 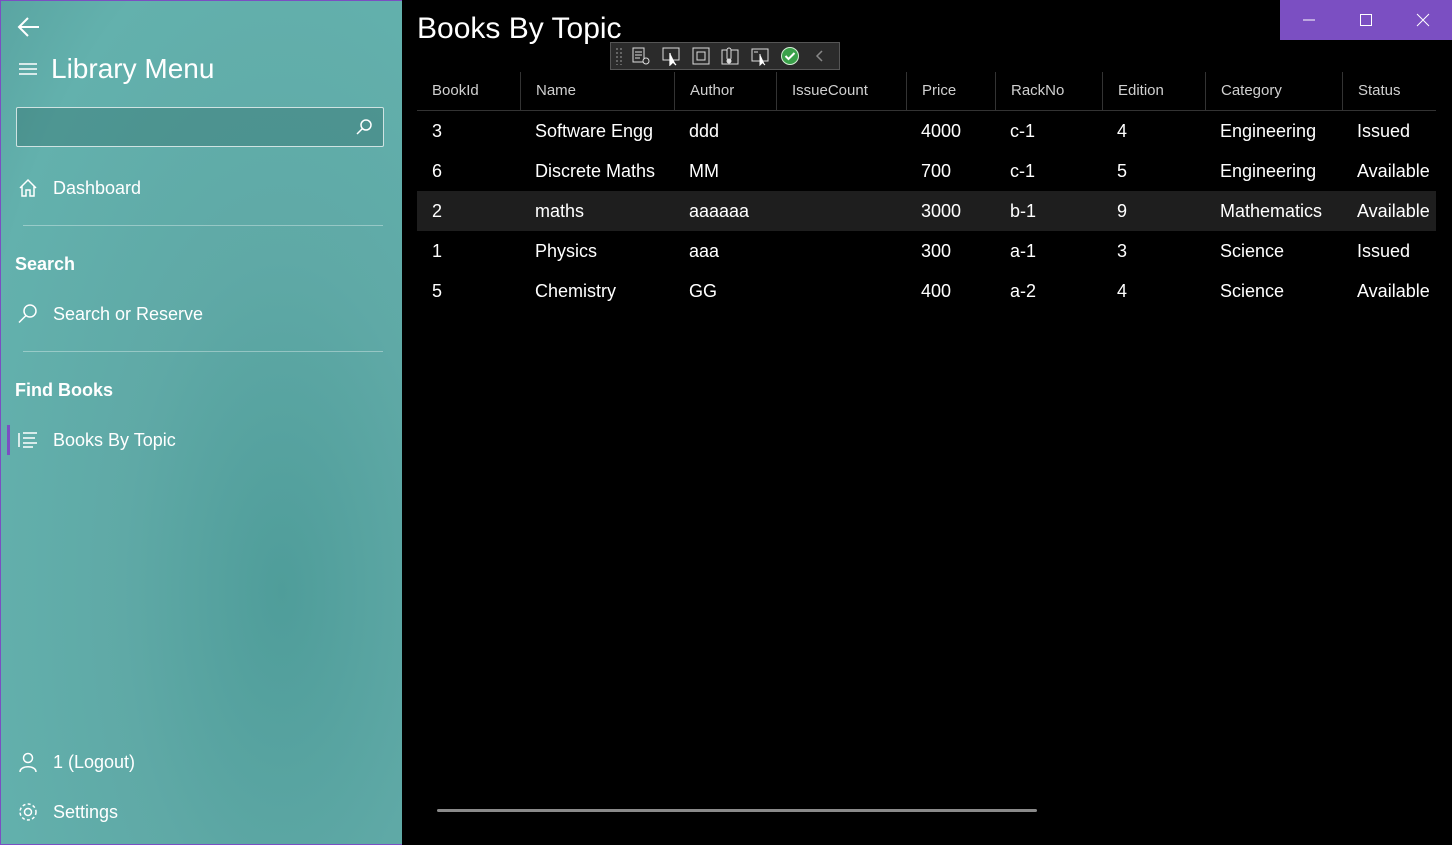 I want to click on table-row: 1 Physics aaa 300 a-1 3 Science Issued, so click(x=926, y=251).